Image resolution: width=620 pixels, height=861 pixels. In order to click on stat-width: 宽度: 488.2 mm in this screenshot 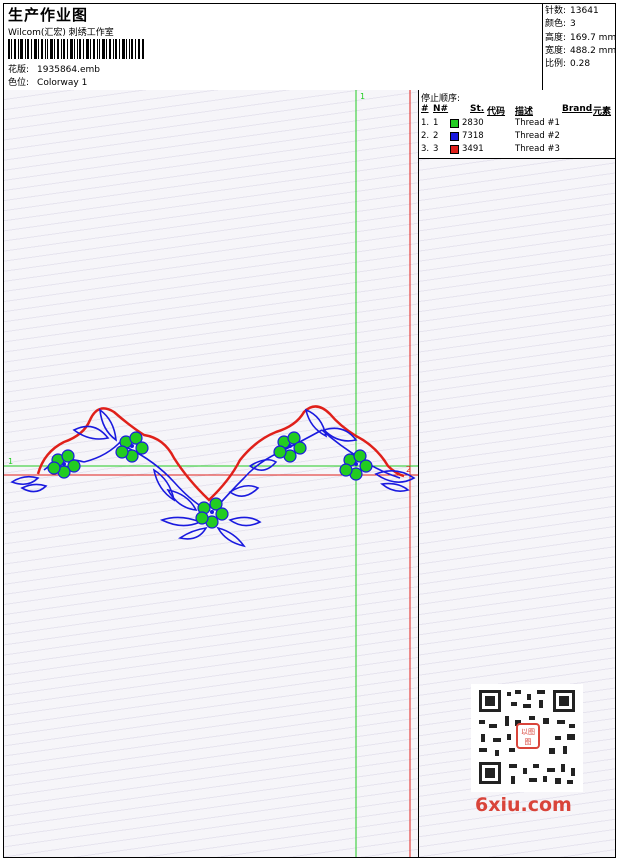, I will do `click(581, 50)`.